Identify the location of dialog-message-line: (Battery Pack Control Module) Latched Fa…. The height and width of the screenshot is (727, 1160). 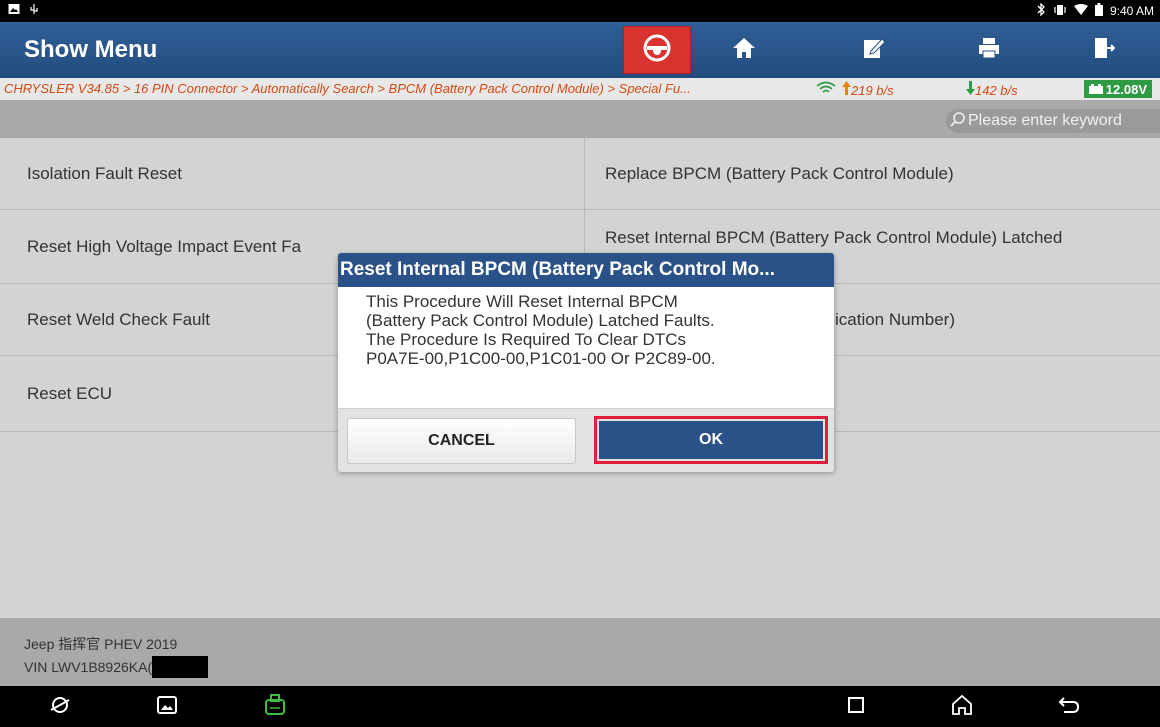
(540, 320).